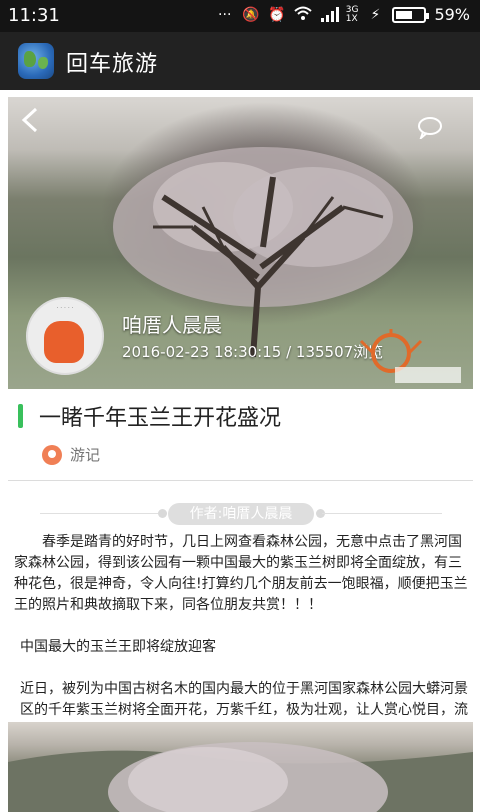  What do you see at coordinates (85, 455) in the screenshot?
I see `category-label: 游记` at bounding box center [85, 455].